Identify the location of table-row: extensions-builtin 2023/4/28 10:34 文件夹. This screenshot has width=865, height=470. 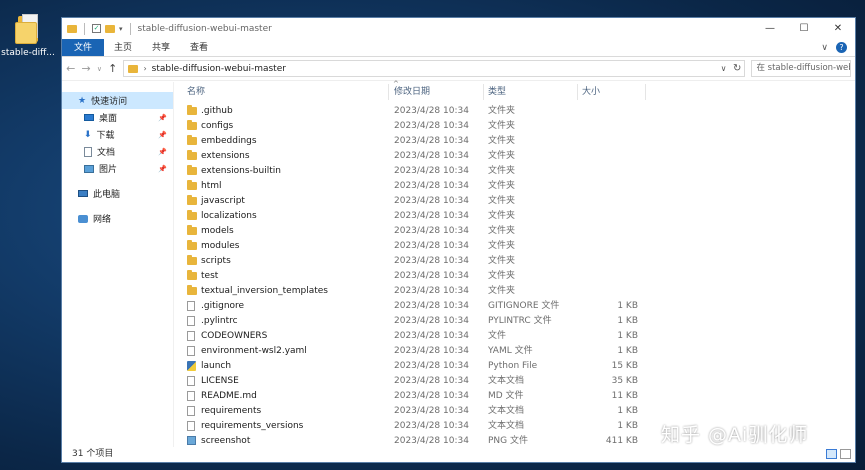
(514, 171).